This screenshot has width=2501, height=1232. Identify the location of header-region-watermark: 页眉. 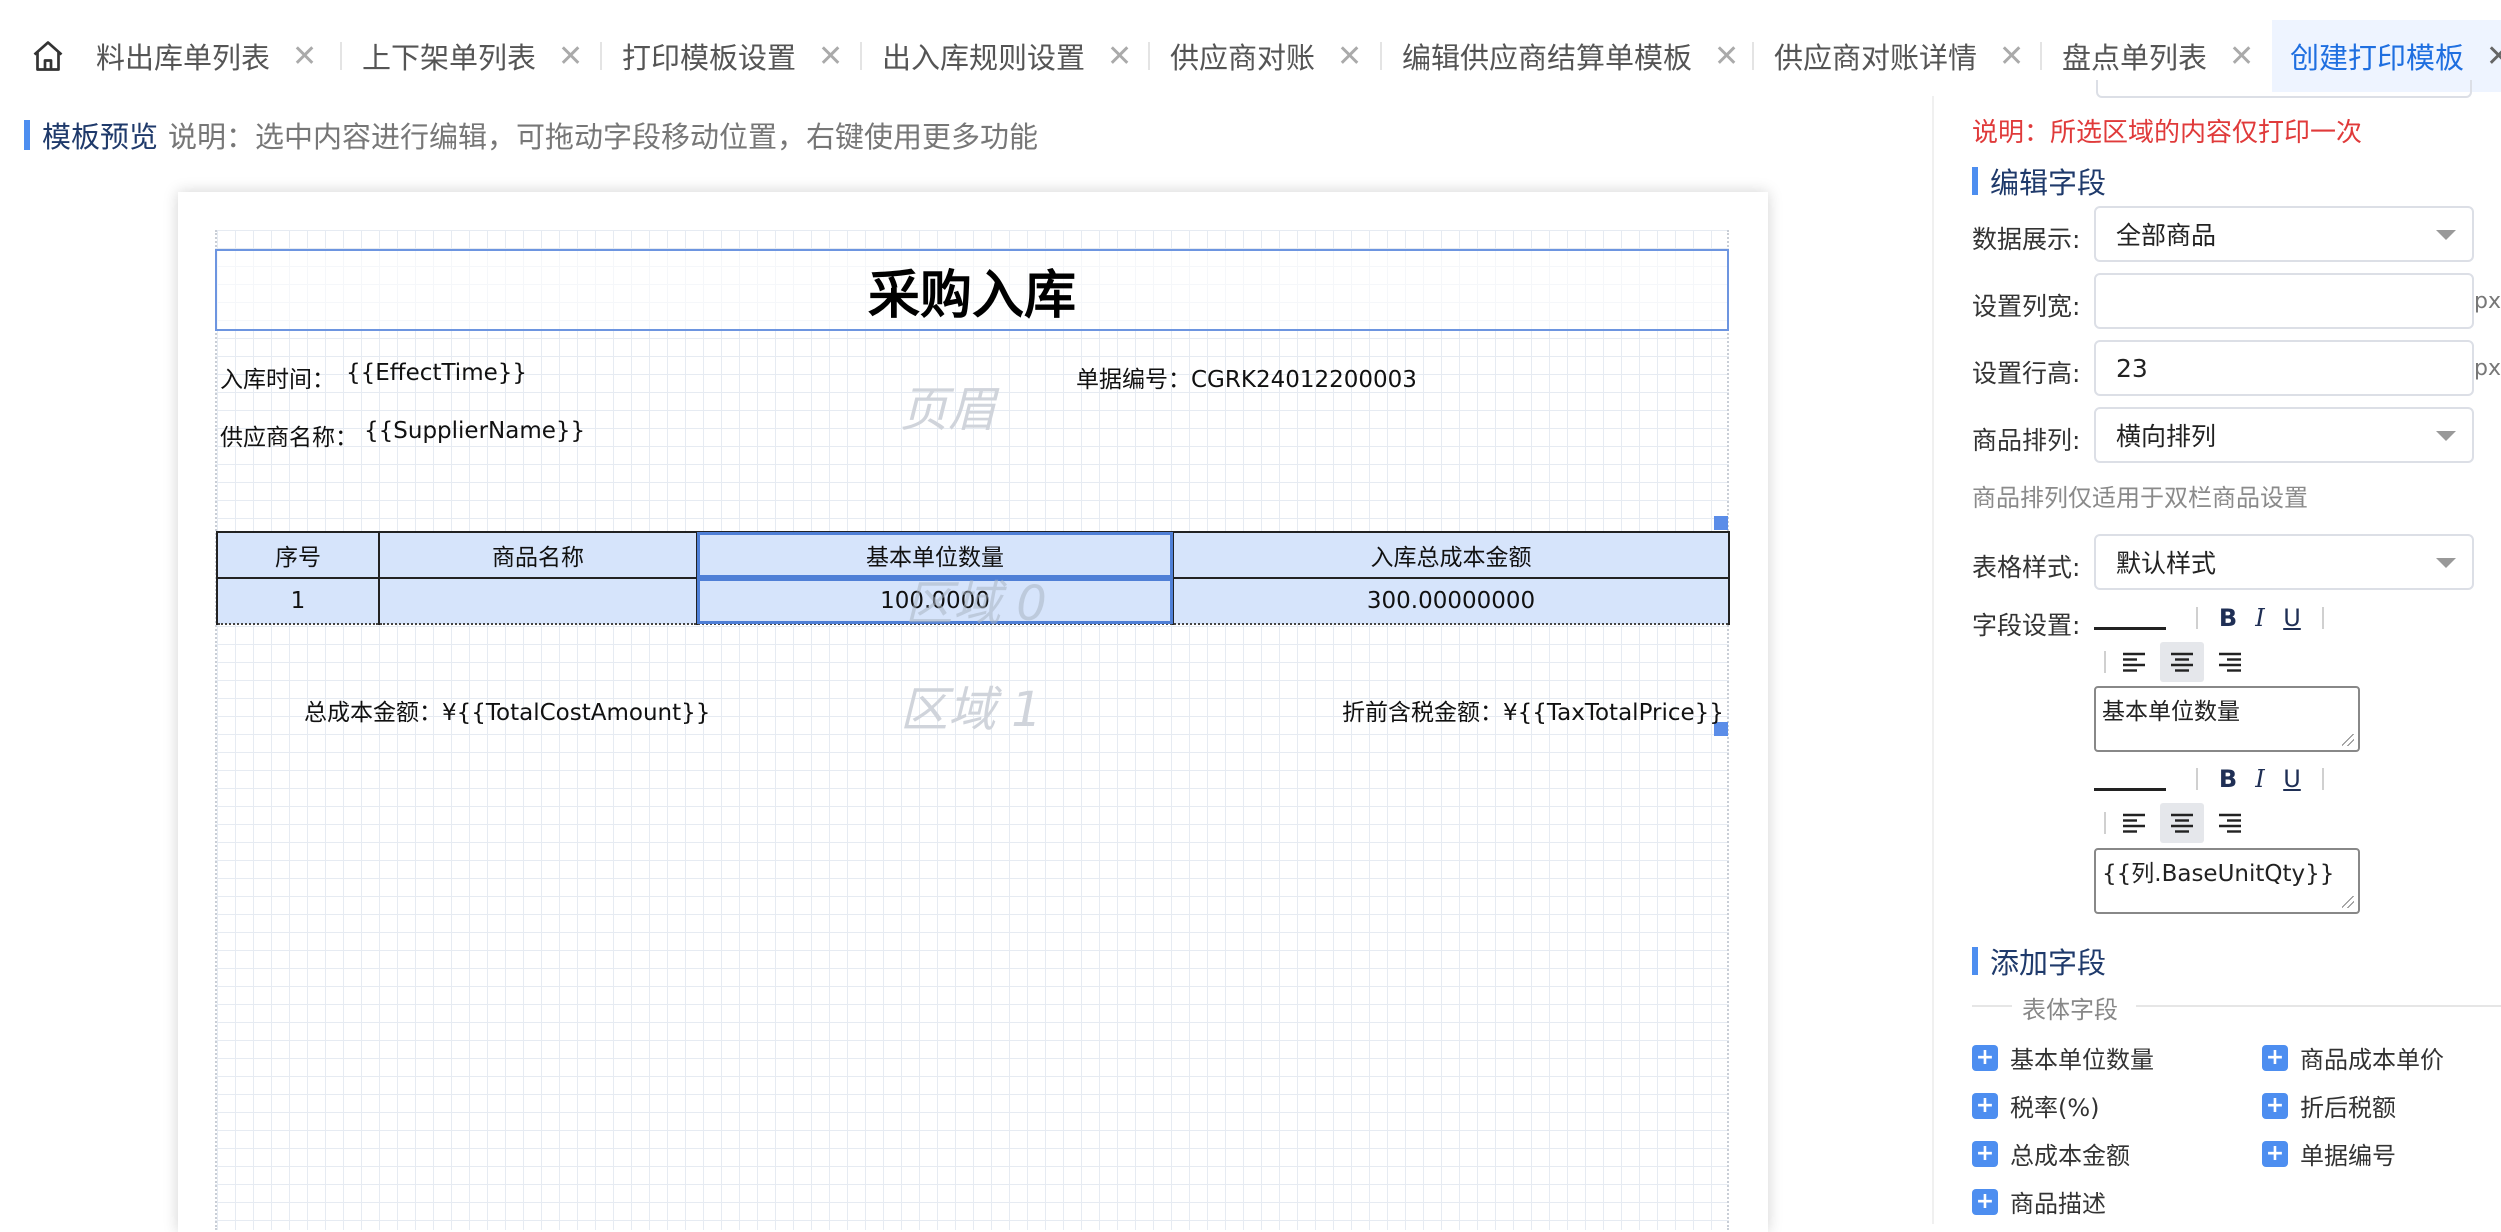
(948, 410).